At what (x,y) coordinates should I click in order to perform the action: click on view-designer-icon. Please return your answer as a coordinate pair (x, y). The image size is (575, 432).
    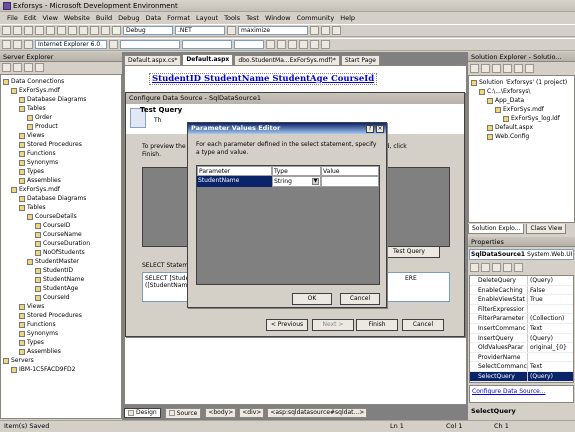
    Looking at the image, I should click on (529, 68).